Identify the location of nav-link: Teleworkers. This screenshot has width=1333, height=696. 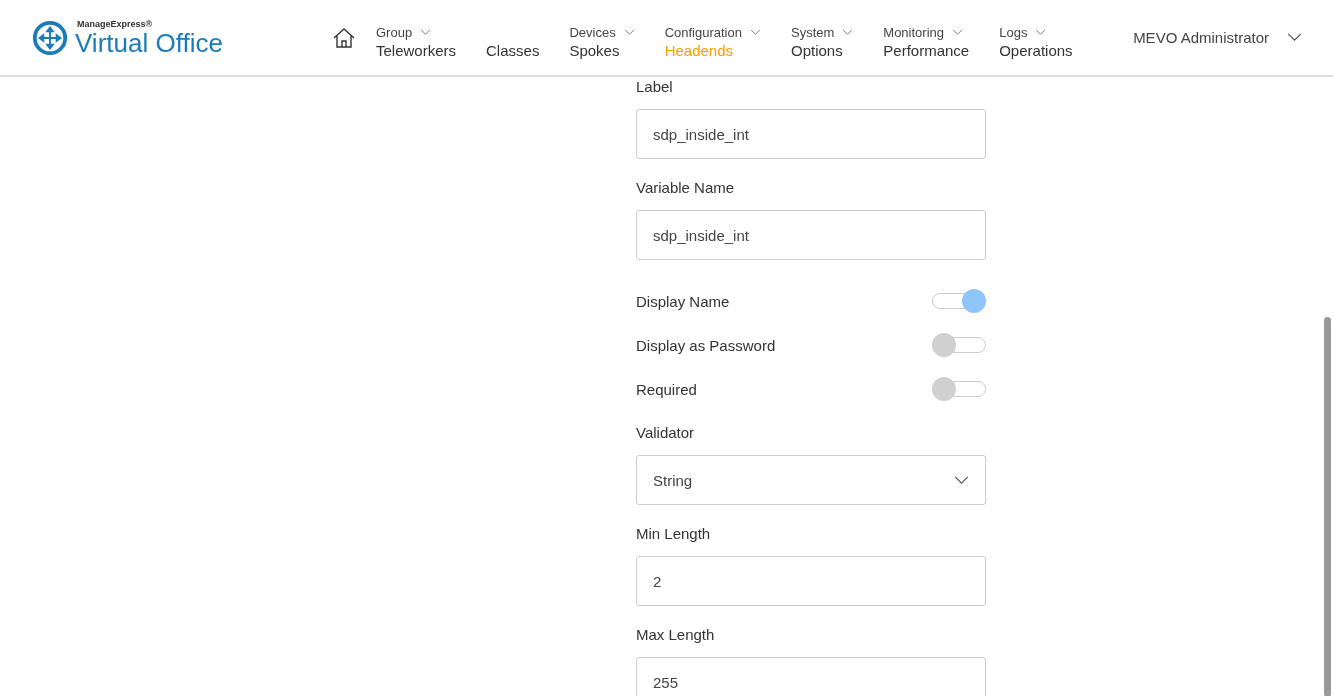
(416, 50).